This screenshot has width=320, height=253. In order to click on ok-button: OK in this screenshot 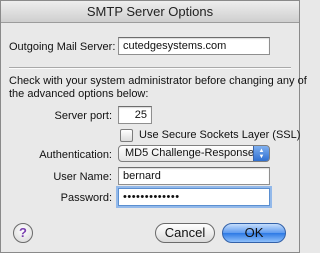, I will do `click(254, 233)`.